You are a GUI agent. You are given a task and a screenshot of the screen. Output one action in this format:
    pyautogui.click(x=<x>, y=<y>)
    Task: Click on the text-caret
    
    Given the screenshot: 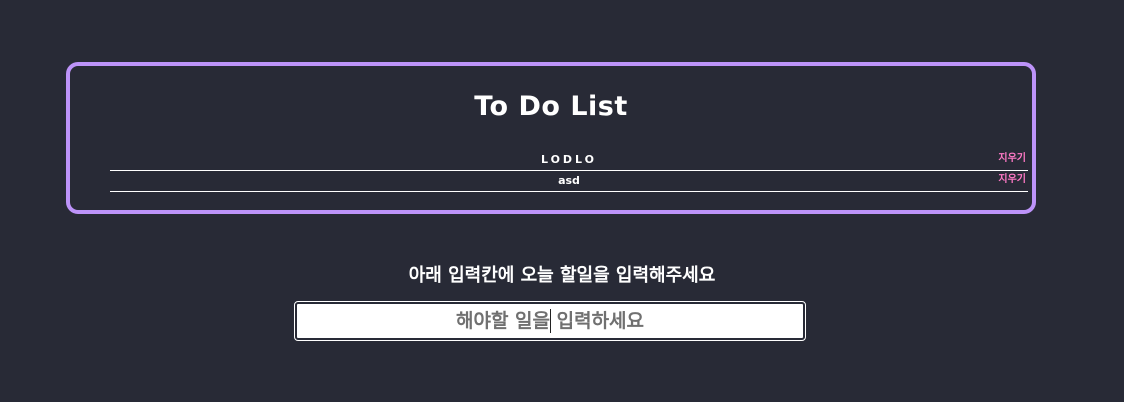 What is the action you would take?
    pyautogui.click(x=550, y=321)
    